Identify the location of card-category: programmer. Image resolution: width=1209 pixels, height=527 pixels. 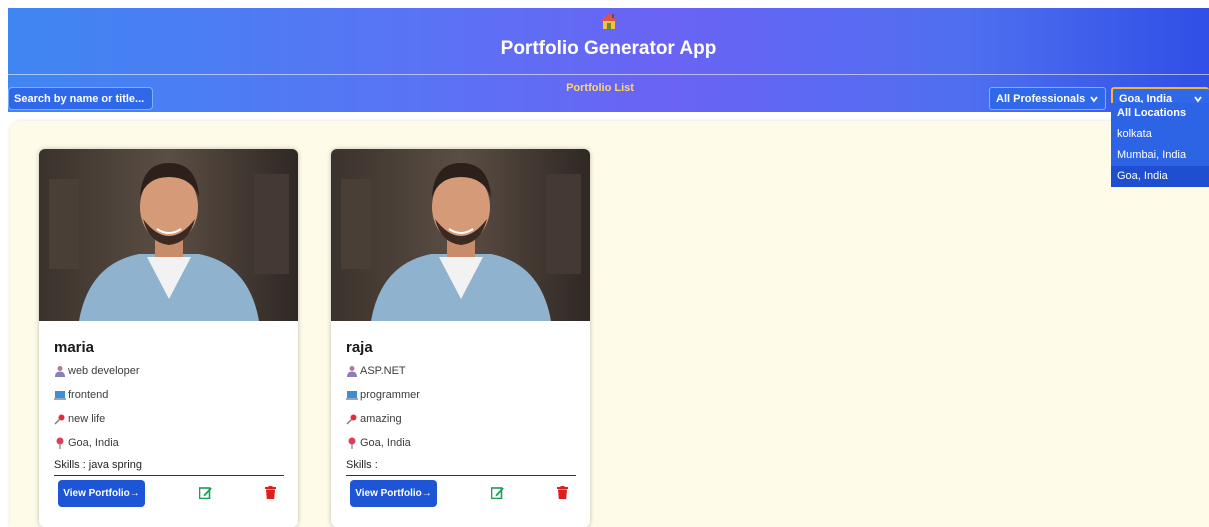
(390, 395).